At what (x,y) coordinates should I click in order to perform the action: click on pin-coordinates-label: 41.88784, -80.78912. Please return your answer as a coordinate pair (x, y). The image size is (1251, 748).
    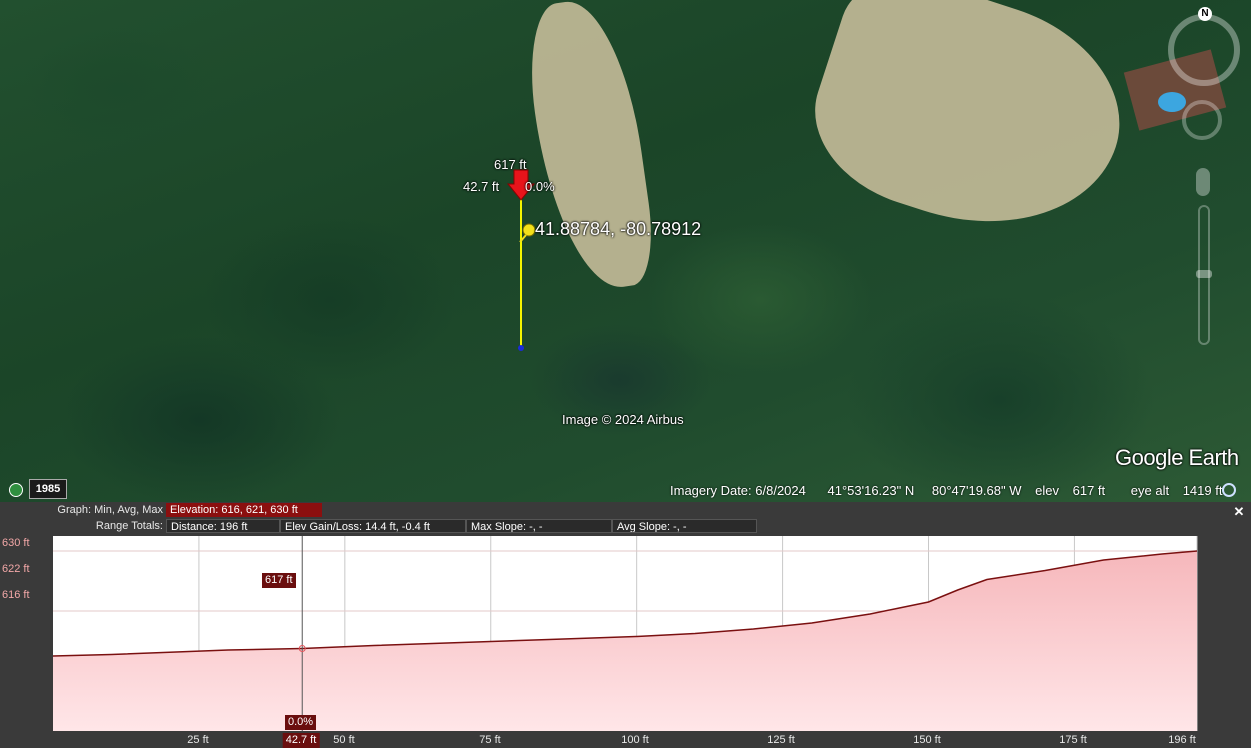
    Looking at the image, I should click on (618, 229).